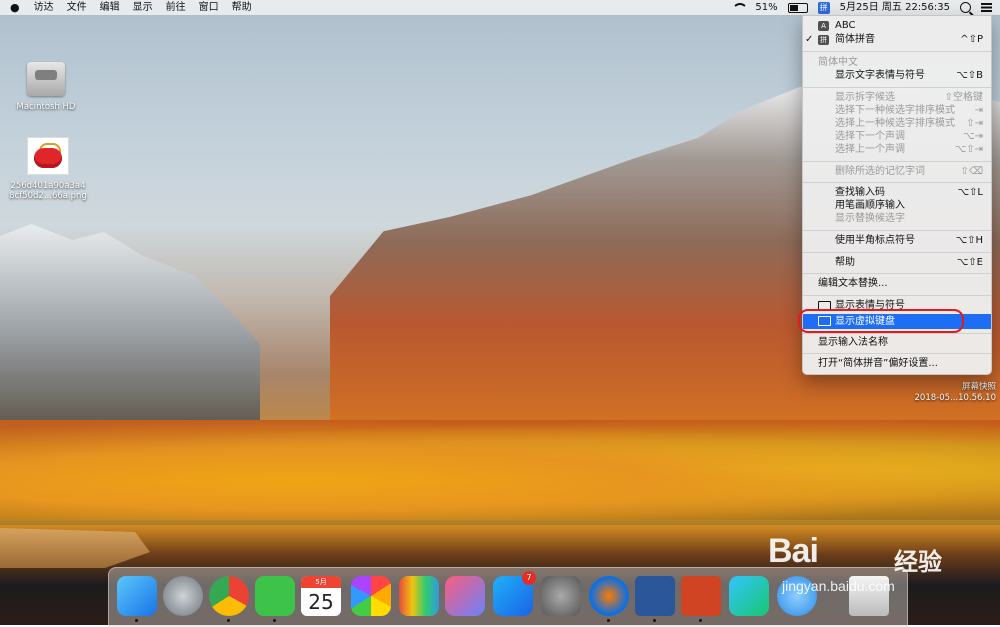  What do you see at coordinates (701, 596) in the screenshot?
I see `powerpoint-icon` at bounding box center [701, 596].